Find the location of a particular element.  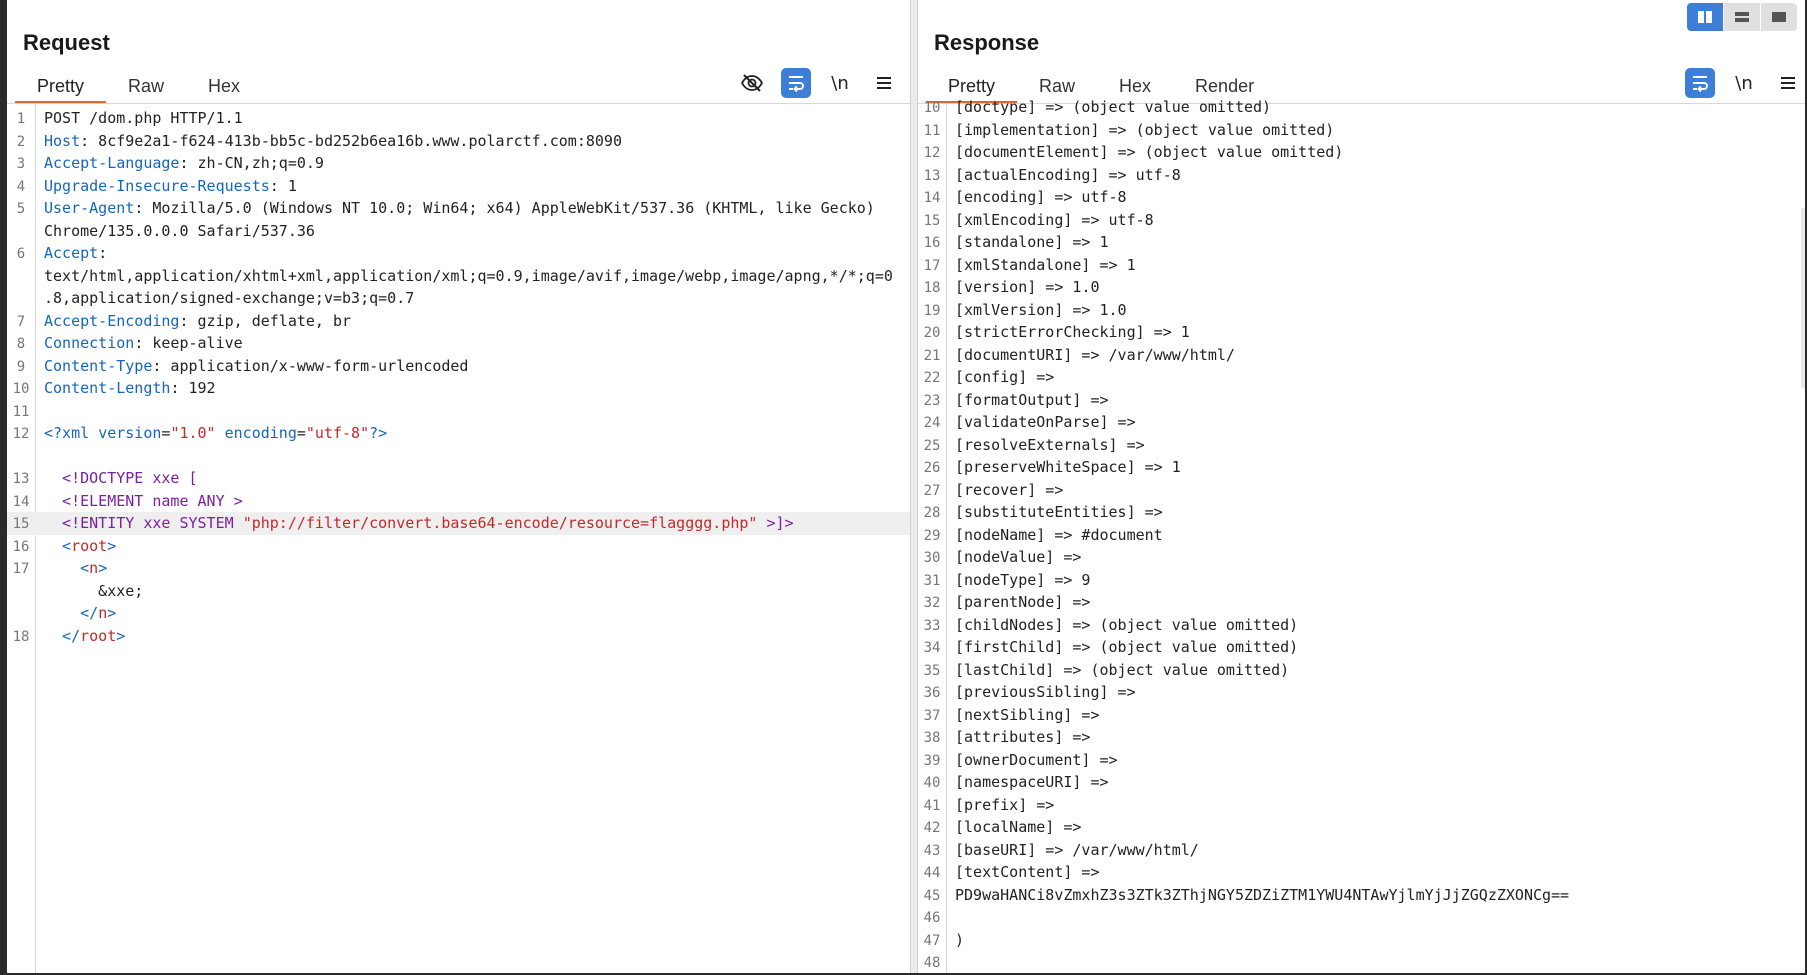

code-line: 29 [nodeName] => #document is located at coordinates (1361, 535).